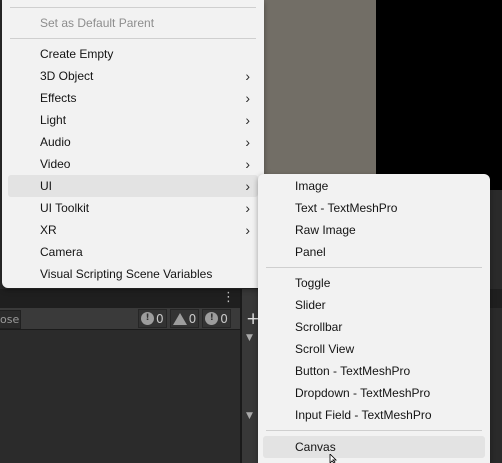 This screenshot has width=502, height=463. What do you see at coordinates (439, 91) in the screenshot?
I see `game-view` at bounding box center [439, 91].